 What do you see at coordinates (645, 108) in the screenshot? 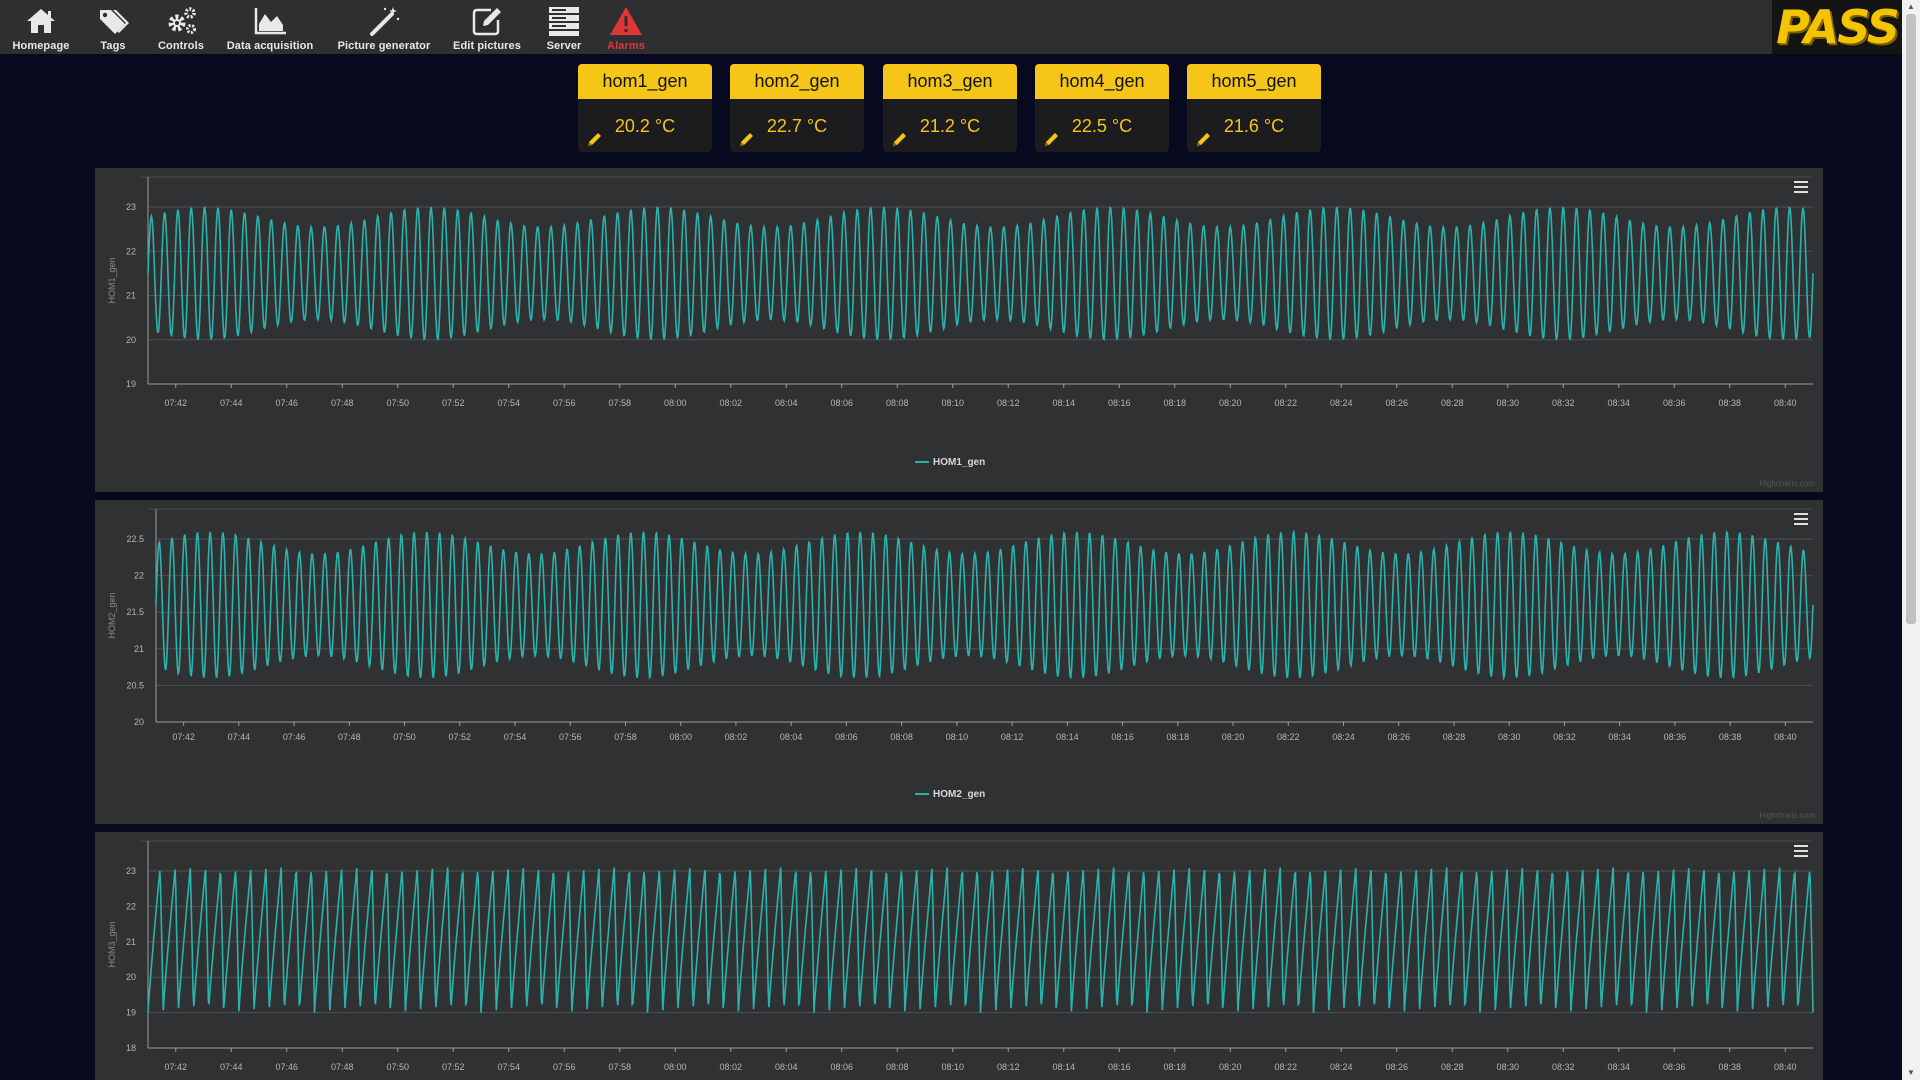
I see `tag-card-hom1: hom1_gen 20.2 °C` at bounding box center [645, 108].